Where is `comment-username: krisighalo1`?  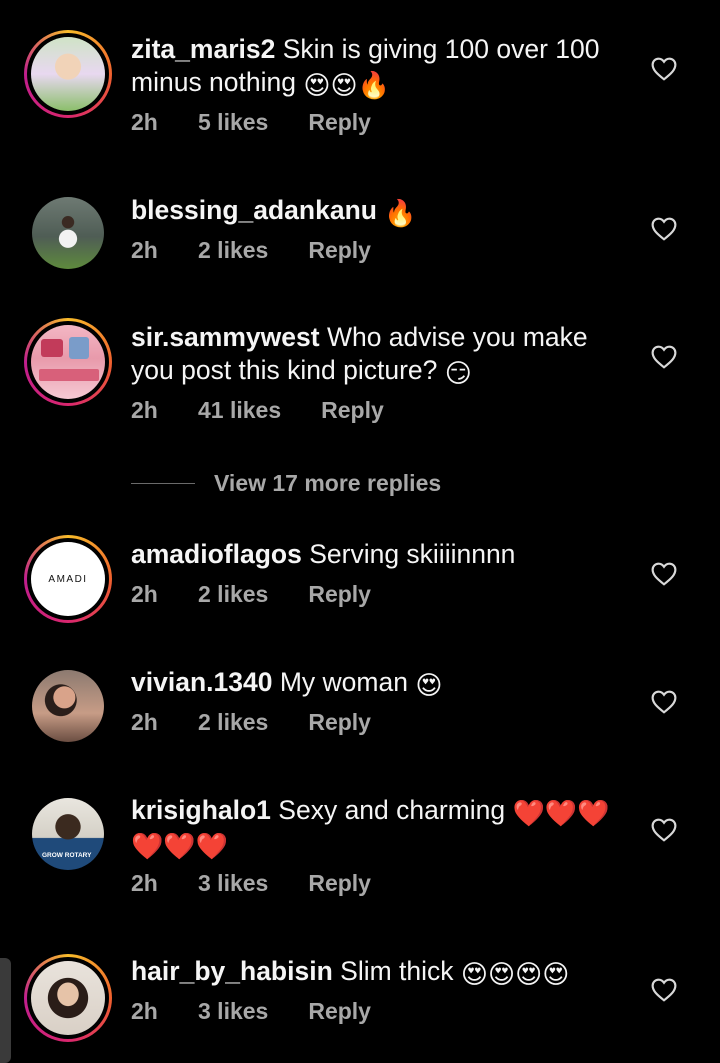 comment-username: krisighalo1 is located at coordinates (201, 810).